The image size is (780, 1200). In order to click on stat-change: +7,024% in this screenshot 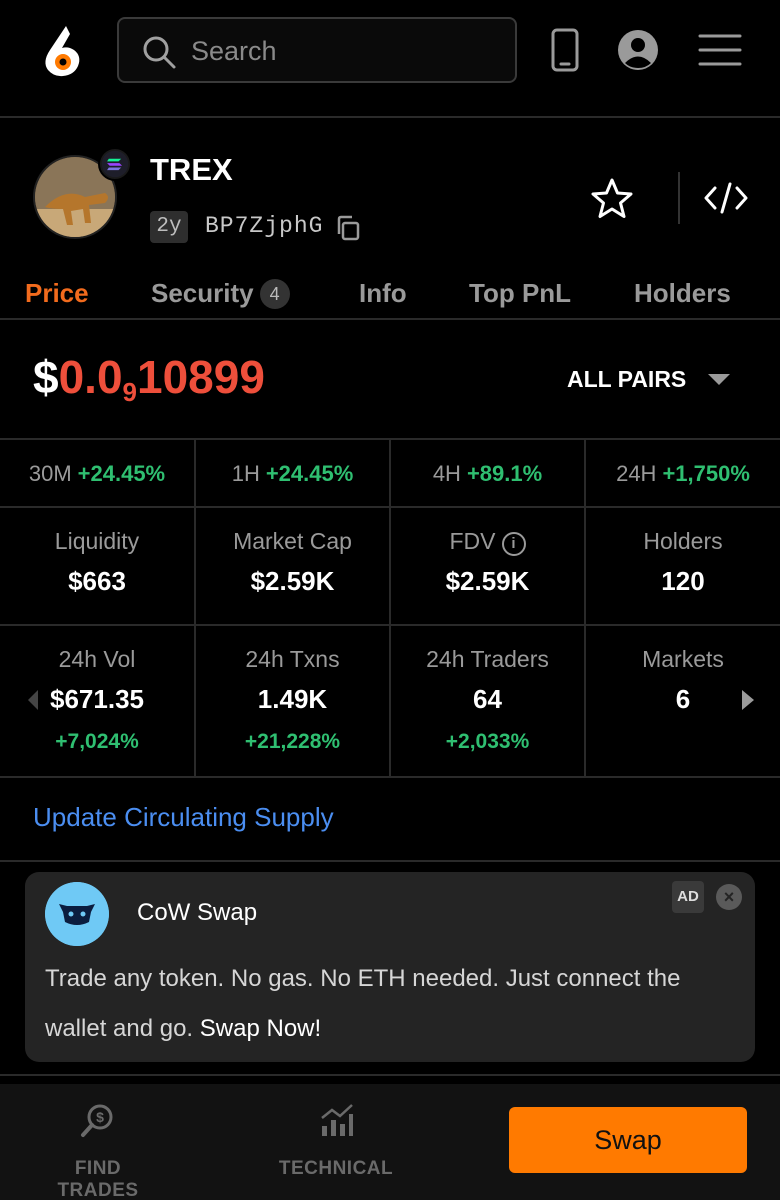, I will do `click(97, 741)`.